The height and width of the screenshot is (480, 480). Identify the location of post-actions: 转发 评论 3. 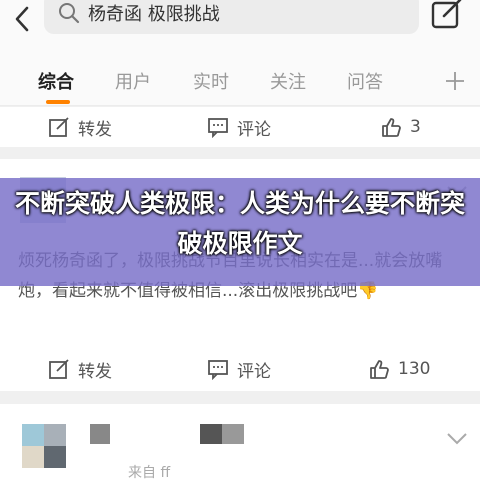
(240, 127).